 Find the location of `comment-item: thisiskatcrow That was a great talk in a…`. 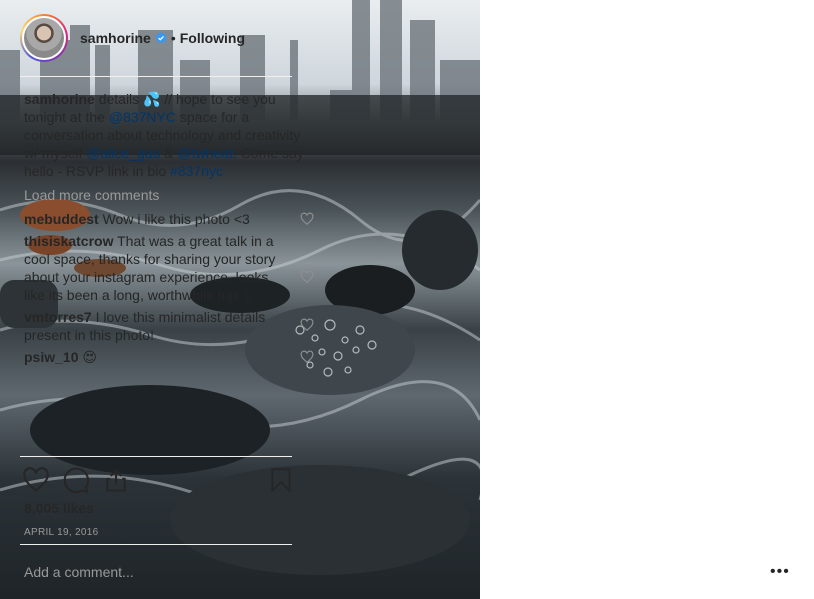

comment-item: thisiskatcrow That was a great talk in a… is located at coordinates (169, 268).